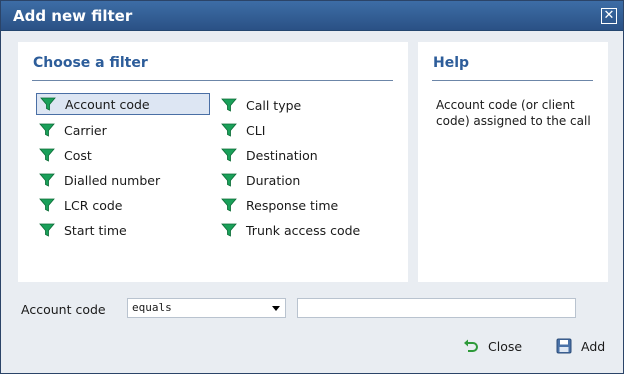  What do you see at coordinates (512, 80) in the screenshot?
I see `help-divider` at bounding box center [512, 80].